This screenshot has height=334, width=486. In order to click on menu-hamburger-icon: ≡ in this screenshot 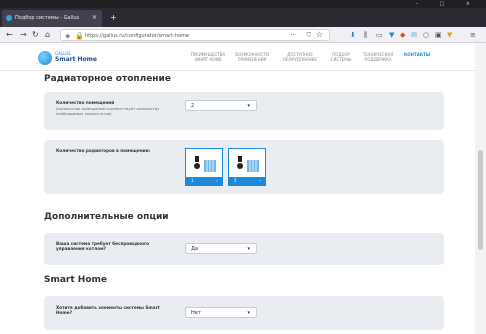, I will do `click(473, 35)`.